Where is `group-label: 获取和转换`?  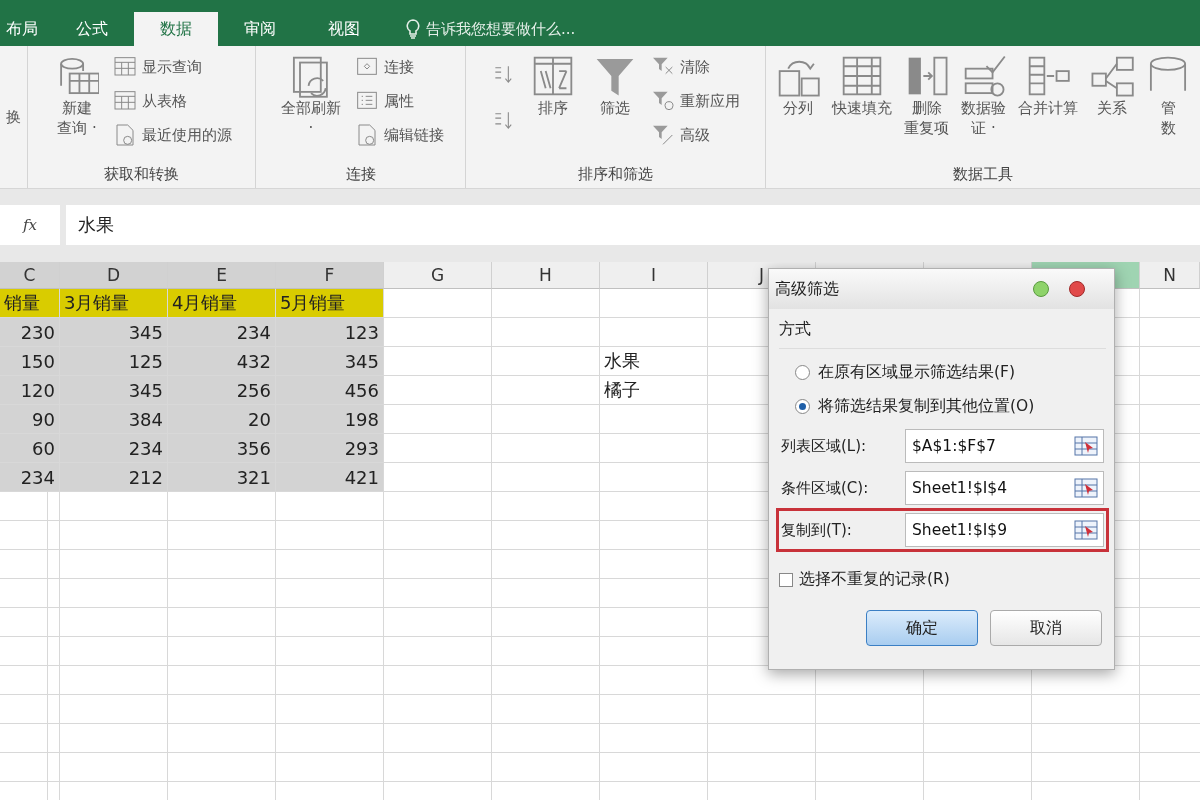 group-label: 获取和转换 is located at coordinates (141, 174).